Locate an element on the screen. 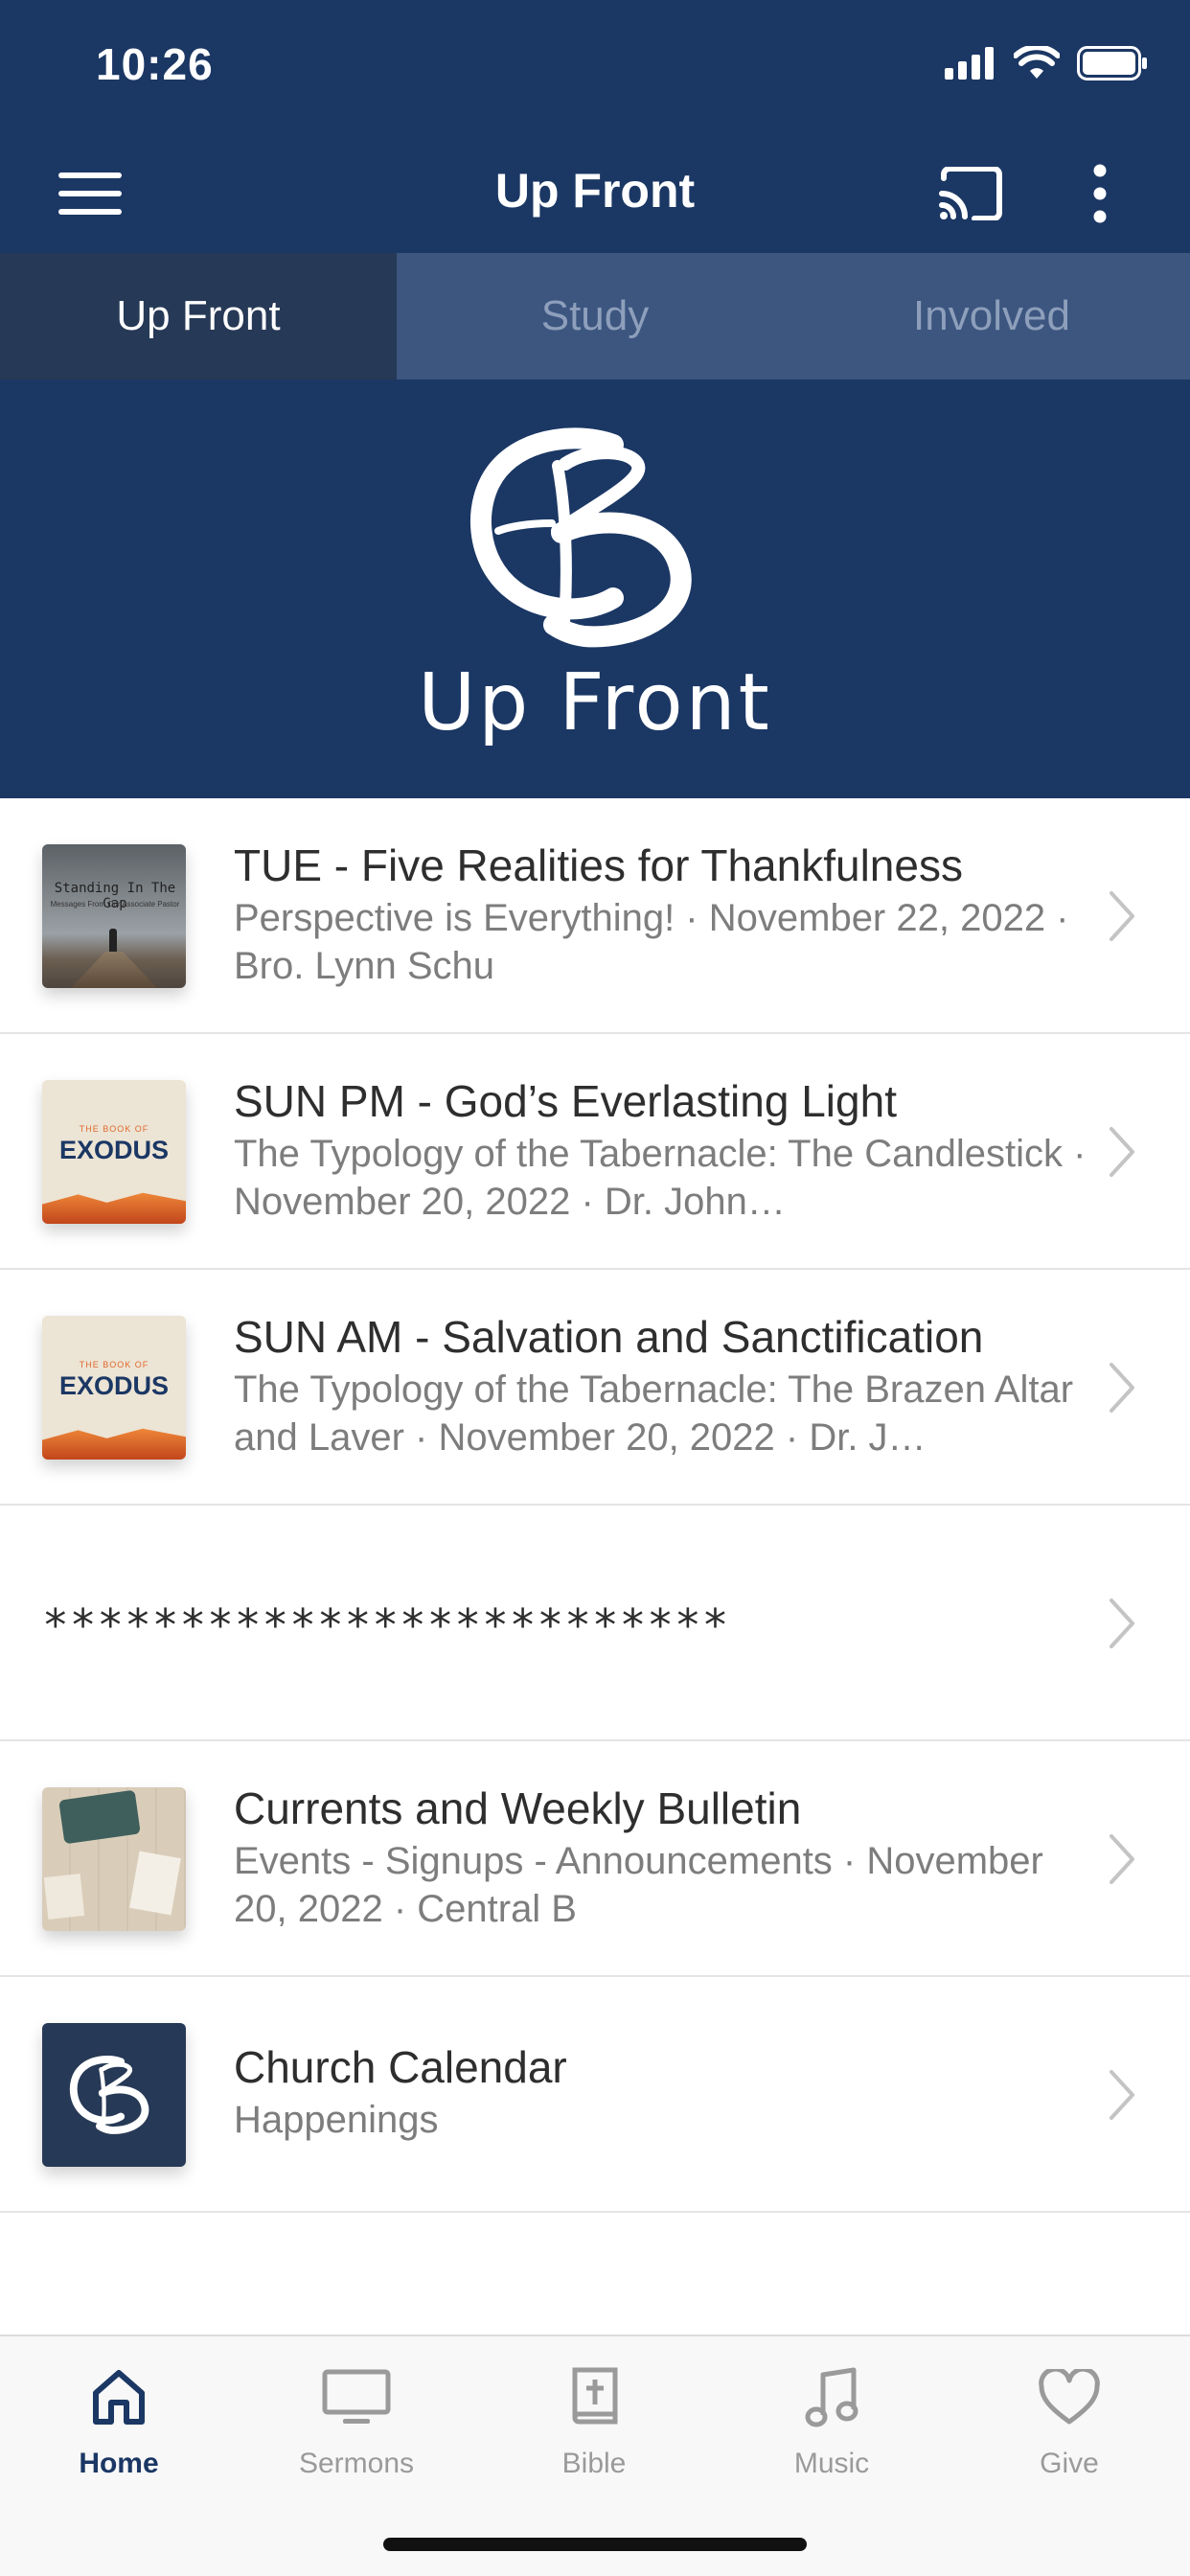 The height and width of the screenshot is (2576, 1190). hero-title: Up Front is located at coordinates (595, 702).